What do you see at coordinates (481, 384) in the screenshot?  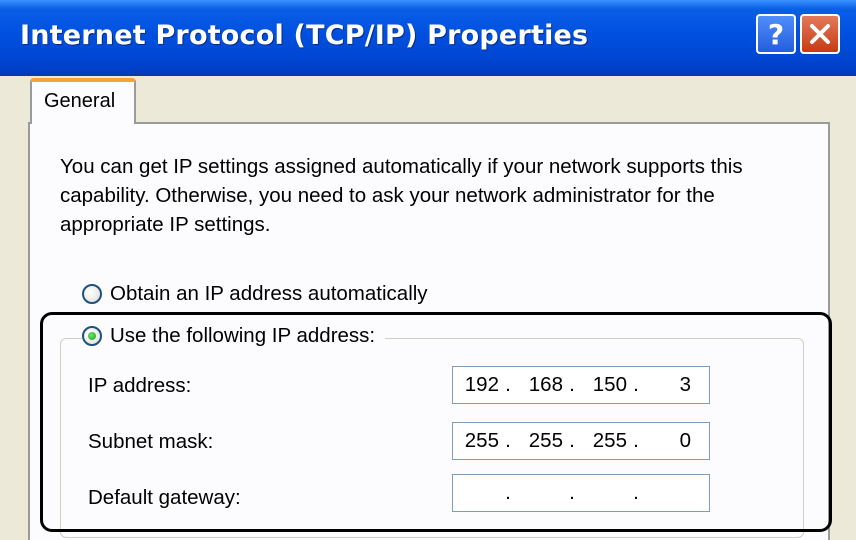 I see `ip-octet-1: 192` at bounding box center [481, 384].